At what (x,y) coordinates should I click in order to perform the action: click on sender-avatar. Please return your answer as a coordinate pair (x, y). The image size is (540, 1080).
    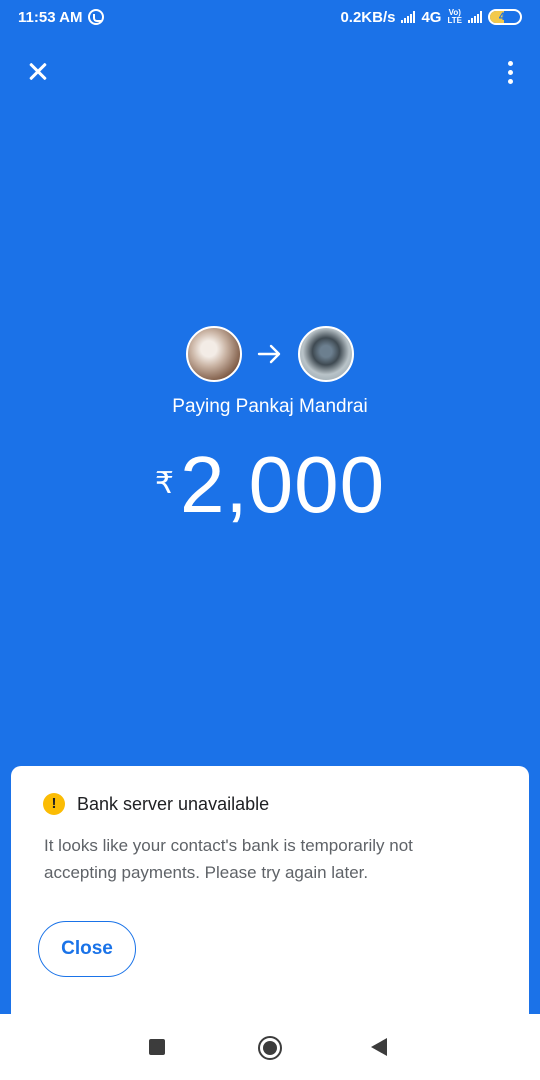
    Looking at the image, I should click on (214, 354).